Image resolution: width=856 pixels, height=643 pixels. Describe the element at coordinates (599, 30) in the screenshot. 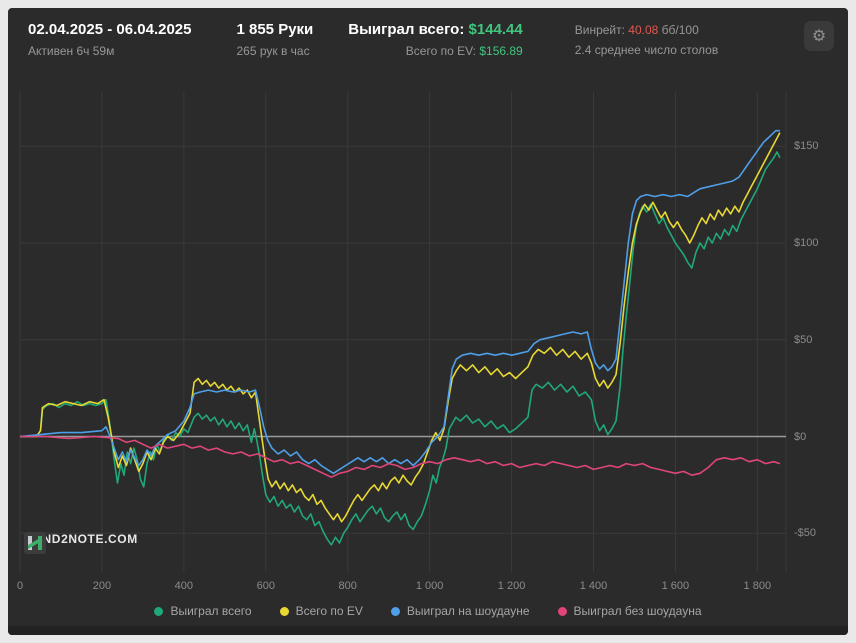

I see `winrate-label: Винрейт:` at that location.